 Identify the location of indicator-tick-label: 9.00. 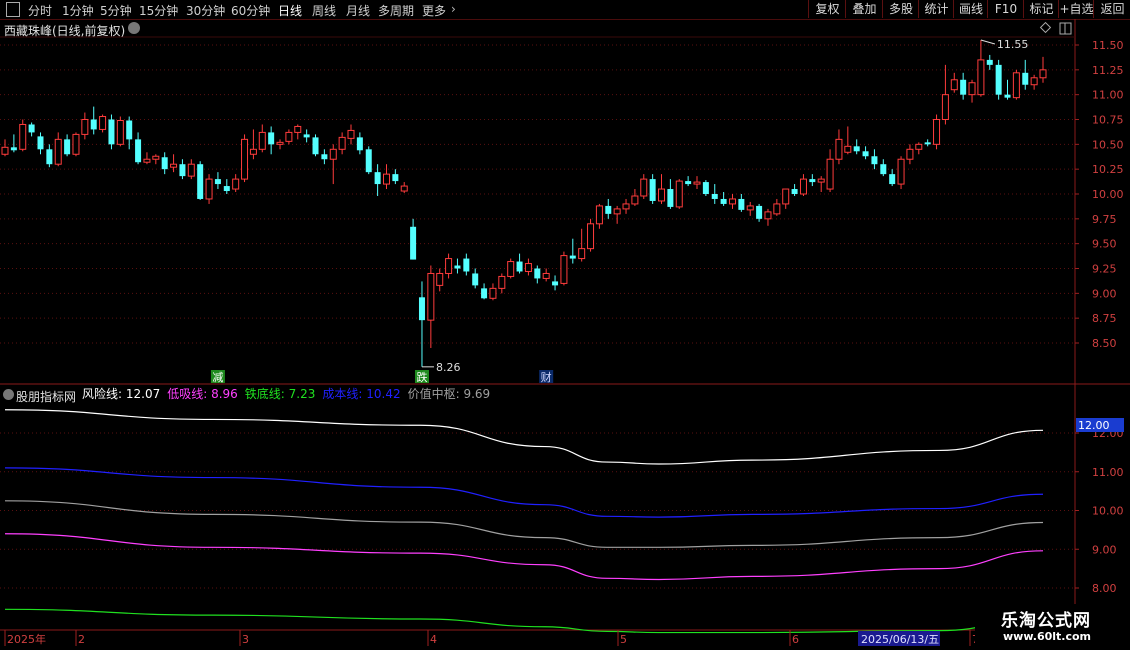
(1104, 549).